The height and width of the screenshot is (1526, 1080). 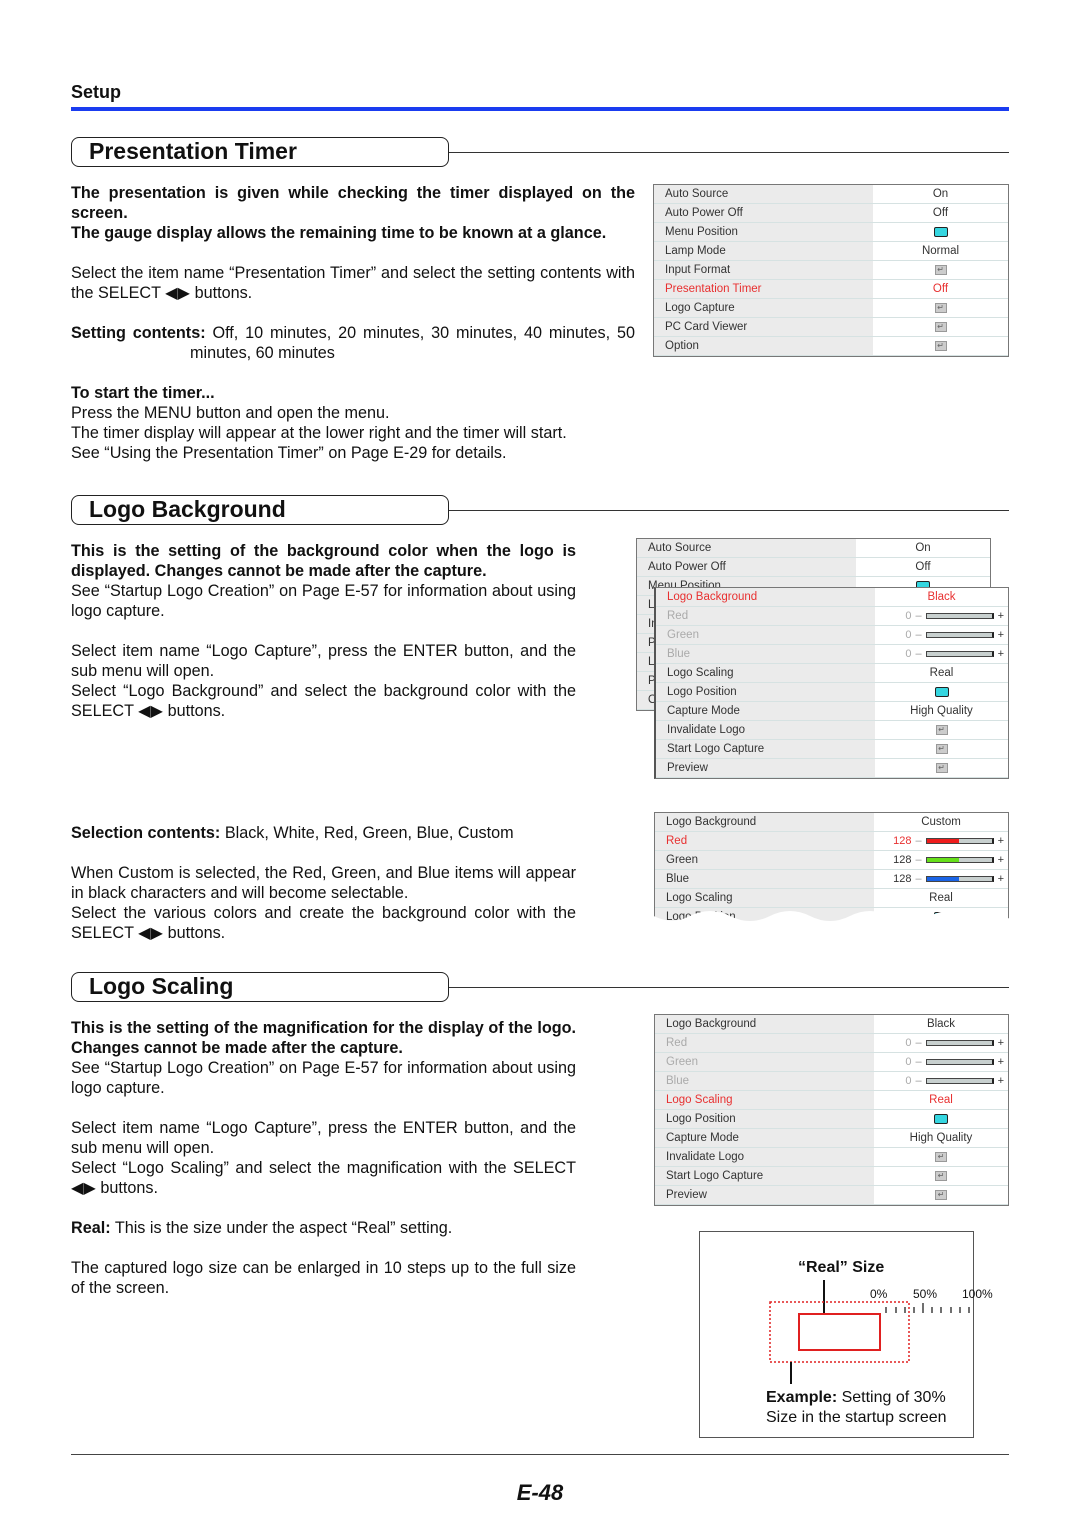 I want to click on slider-value: 0, so click(x=908, y=634).